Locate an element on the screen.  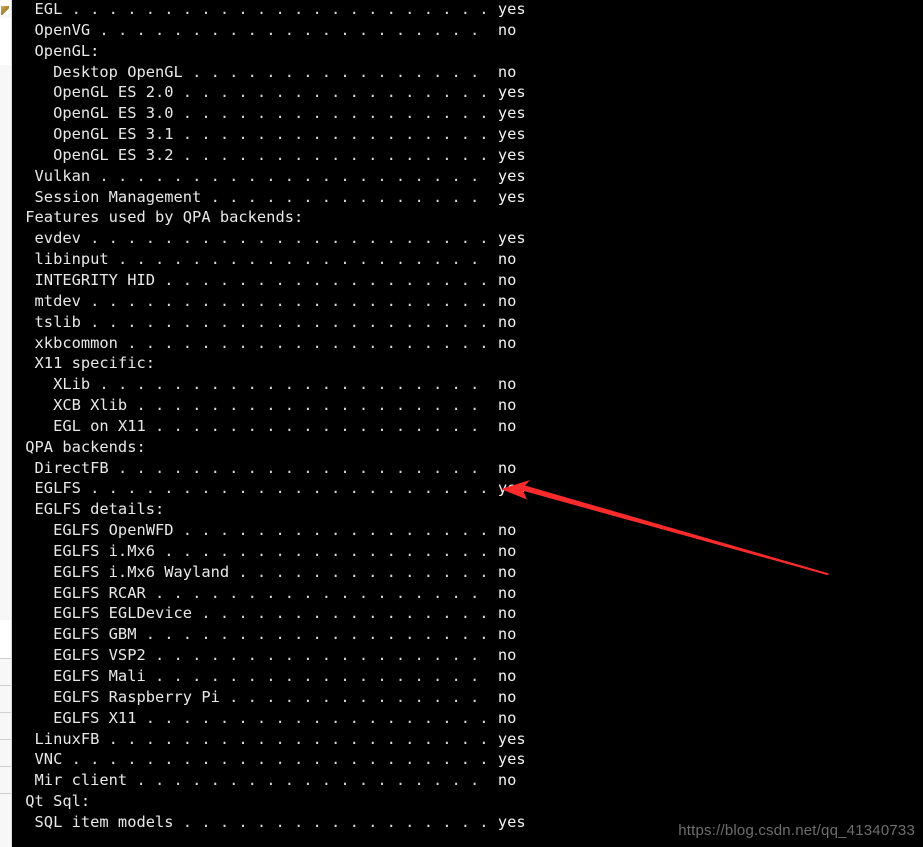
feature-label: Session Management is located at coordinates (109, 196).